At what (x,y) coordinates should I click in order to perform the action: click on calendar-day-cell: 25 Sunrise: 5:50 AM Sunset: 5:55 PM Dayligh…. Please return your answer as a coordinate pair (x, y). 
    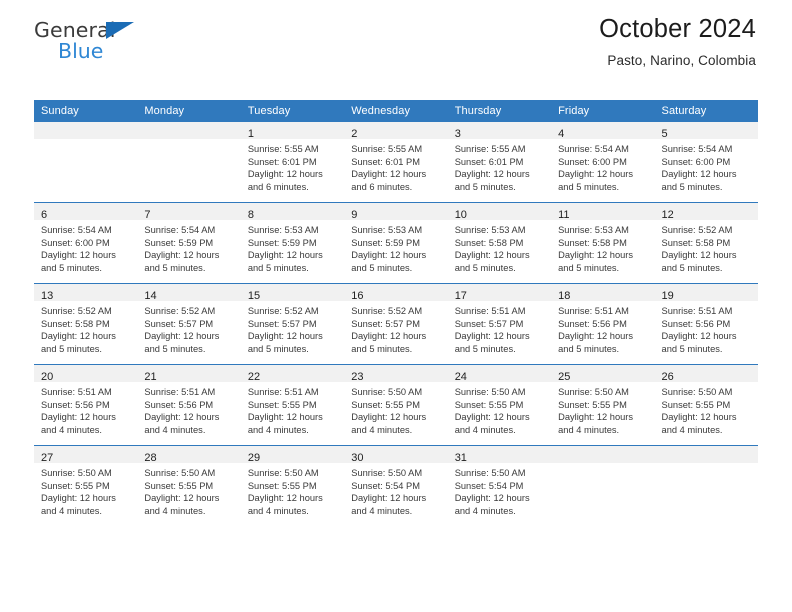
    Looking at the image, I should click on (603, 405).